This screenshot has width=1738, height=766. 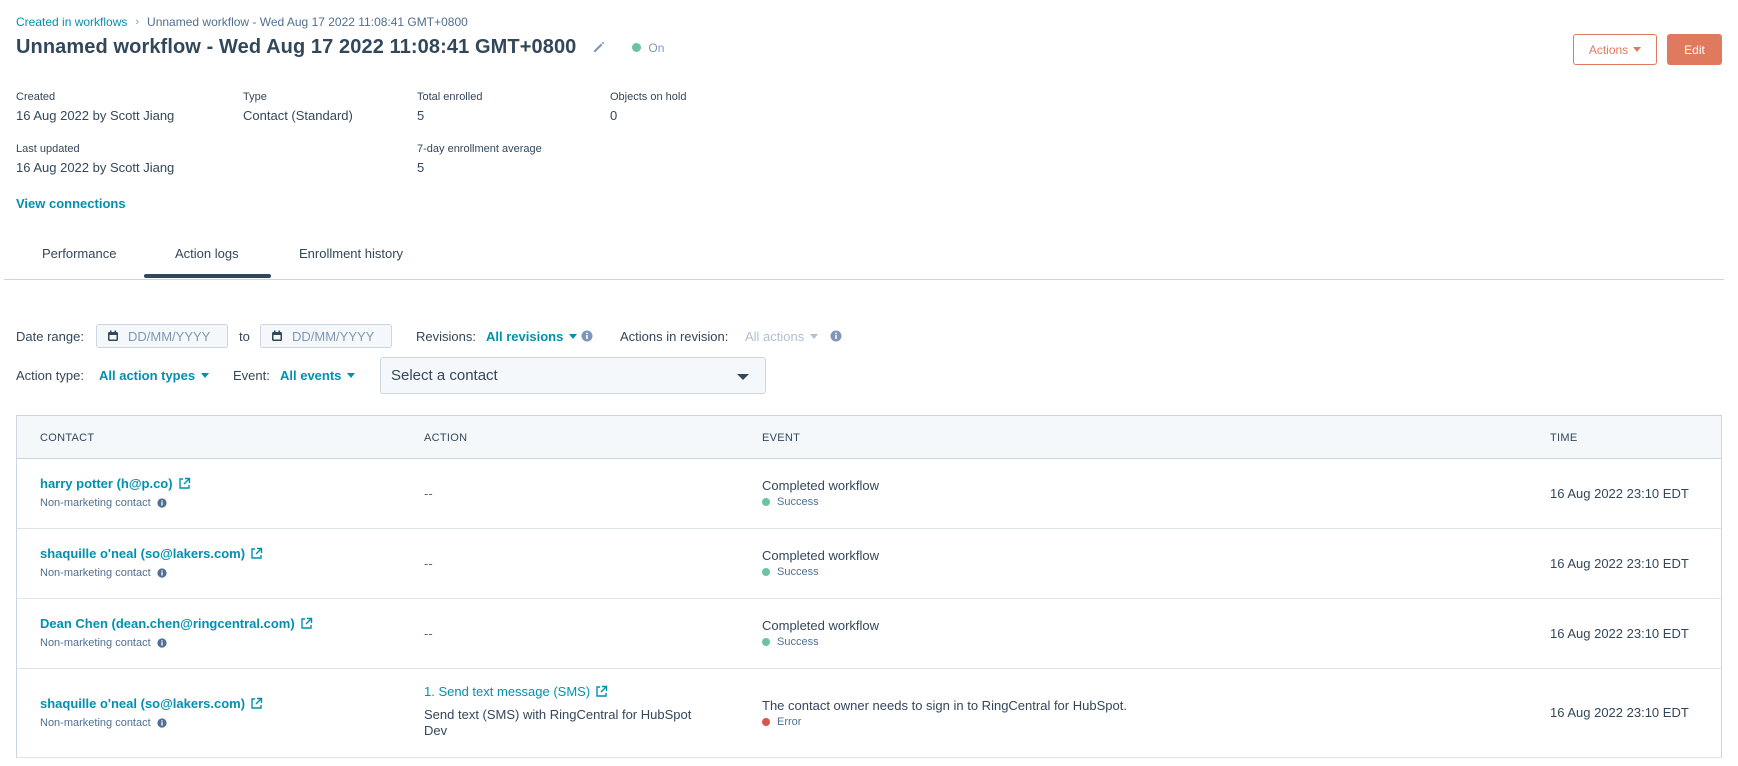 What do you see at coordinates (446, 438) in the screenshot?
I see `column-header-action: ACTION` at bounding box center [446, 438].